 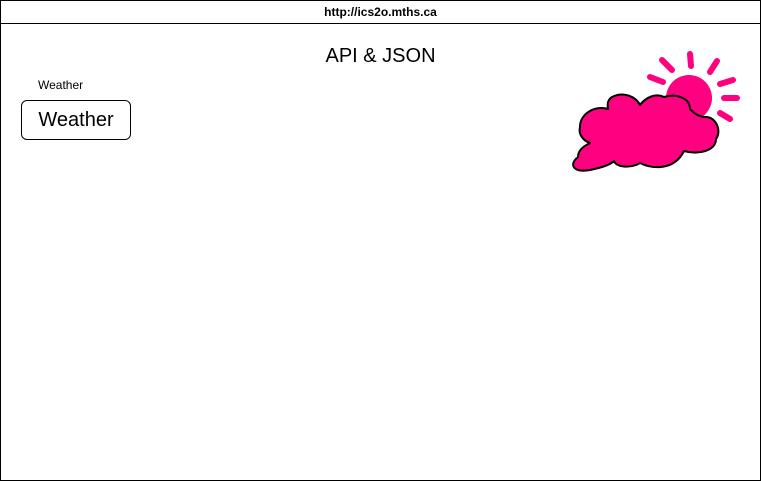 I want to click on sun-behind-cloud-icon, so click(x=656, y=111).